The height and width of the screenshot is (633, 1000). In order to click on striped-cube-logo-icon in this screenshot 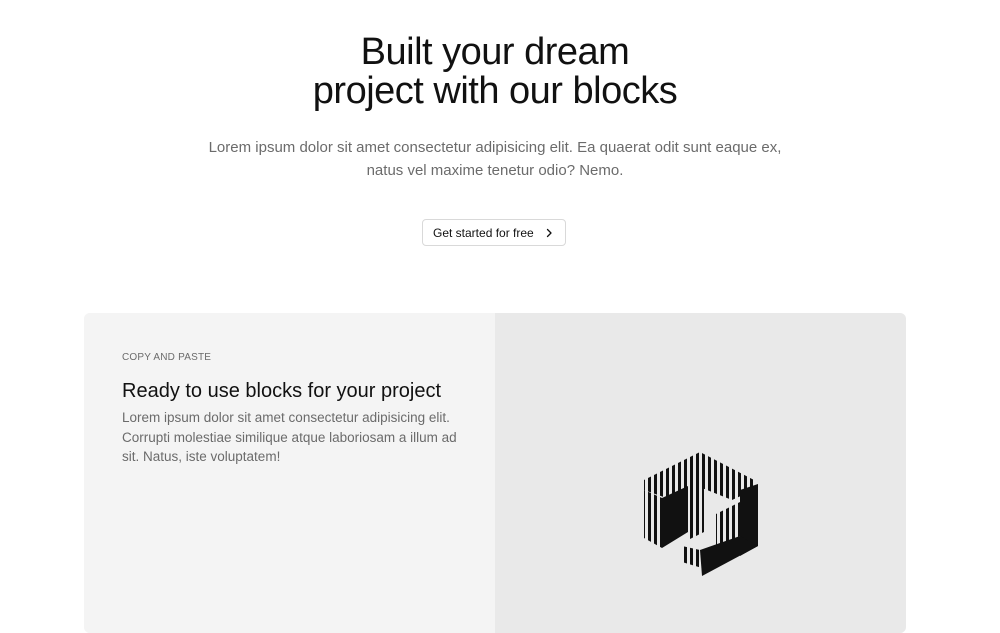, I will do `click(701, 514)`.